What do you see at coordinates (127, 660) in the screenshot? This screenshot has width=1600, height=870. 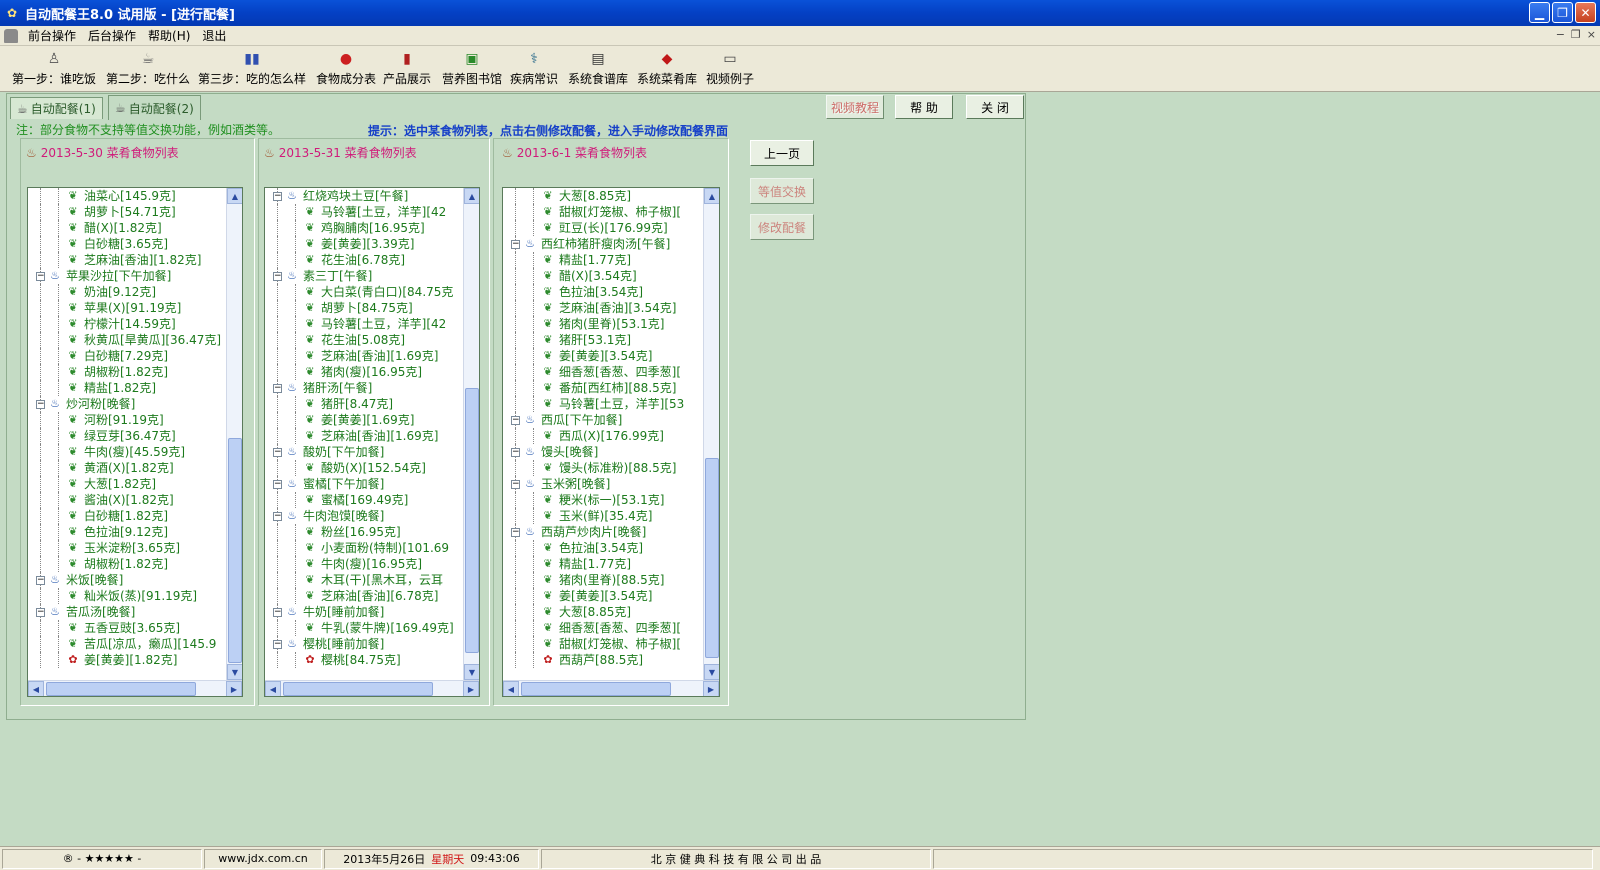 I see `tree-food-item: ✿ 姜[黄姜][1.82克]` at bounding box center [127, 660].